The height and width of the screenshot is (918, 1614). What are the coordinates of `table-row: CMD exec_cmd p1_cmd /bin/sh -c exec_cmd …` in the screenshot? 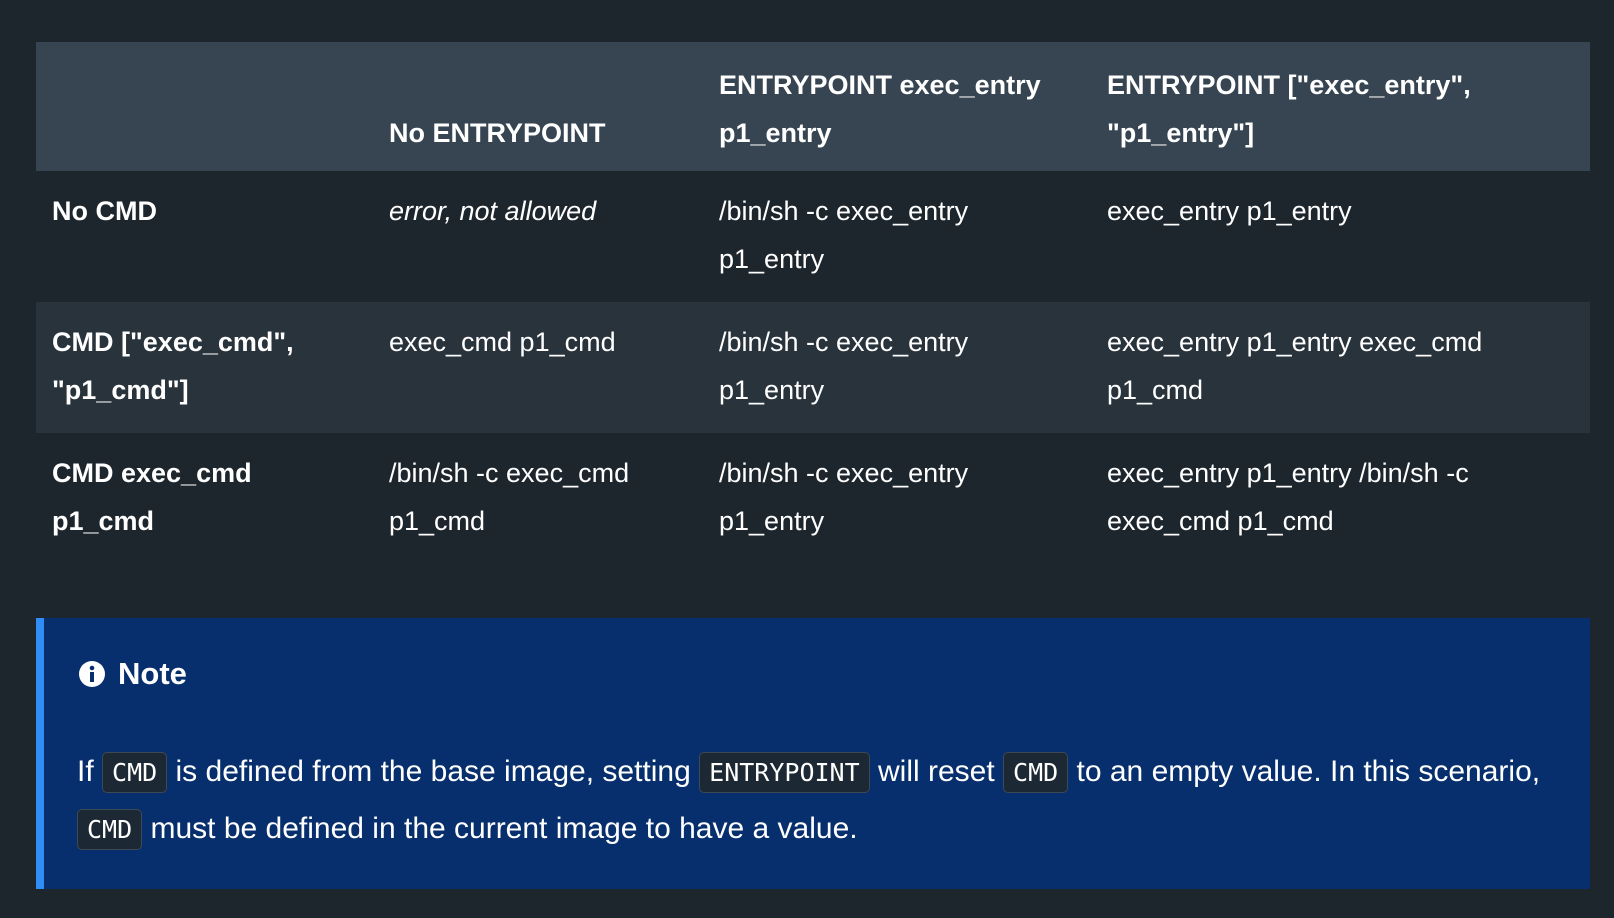 It's located at (813, 502).